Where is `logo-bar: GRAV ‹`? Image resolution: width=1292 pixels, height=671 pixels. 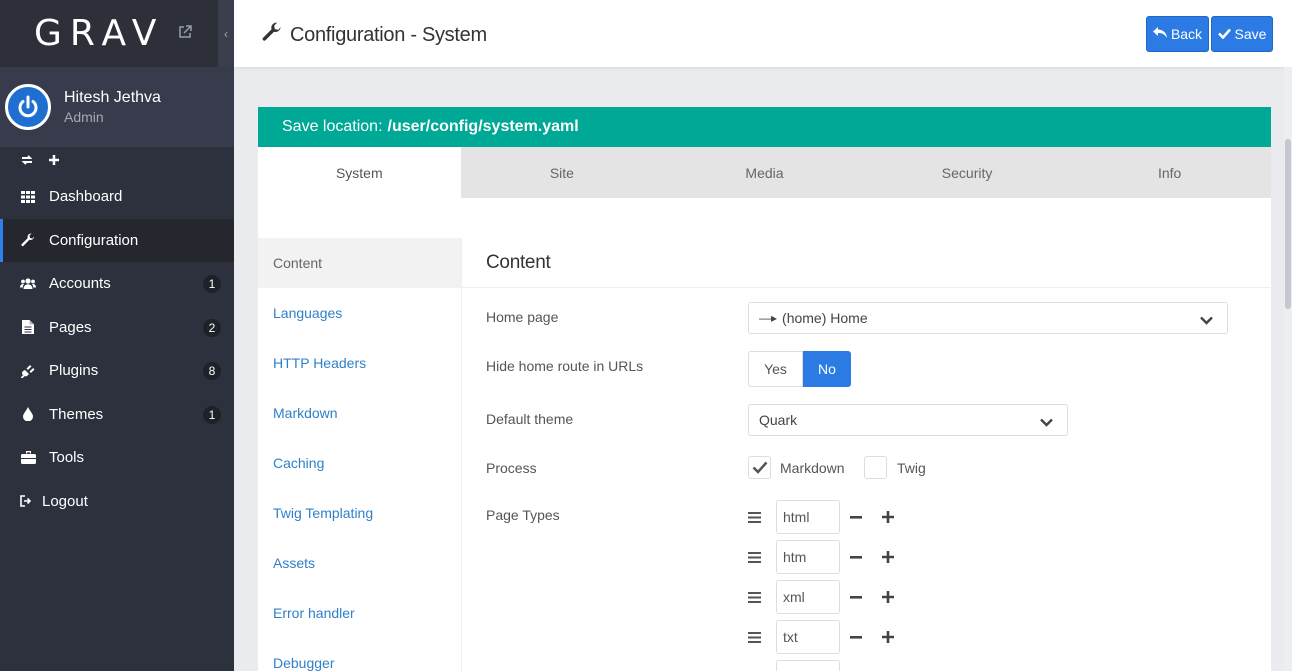 logo-bar: GRAV ‹ is located at coordinates (117, 33).